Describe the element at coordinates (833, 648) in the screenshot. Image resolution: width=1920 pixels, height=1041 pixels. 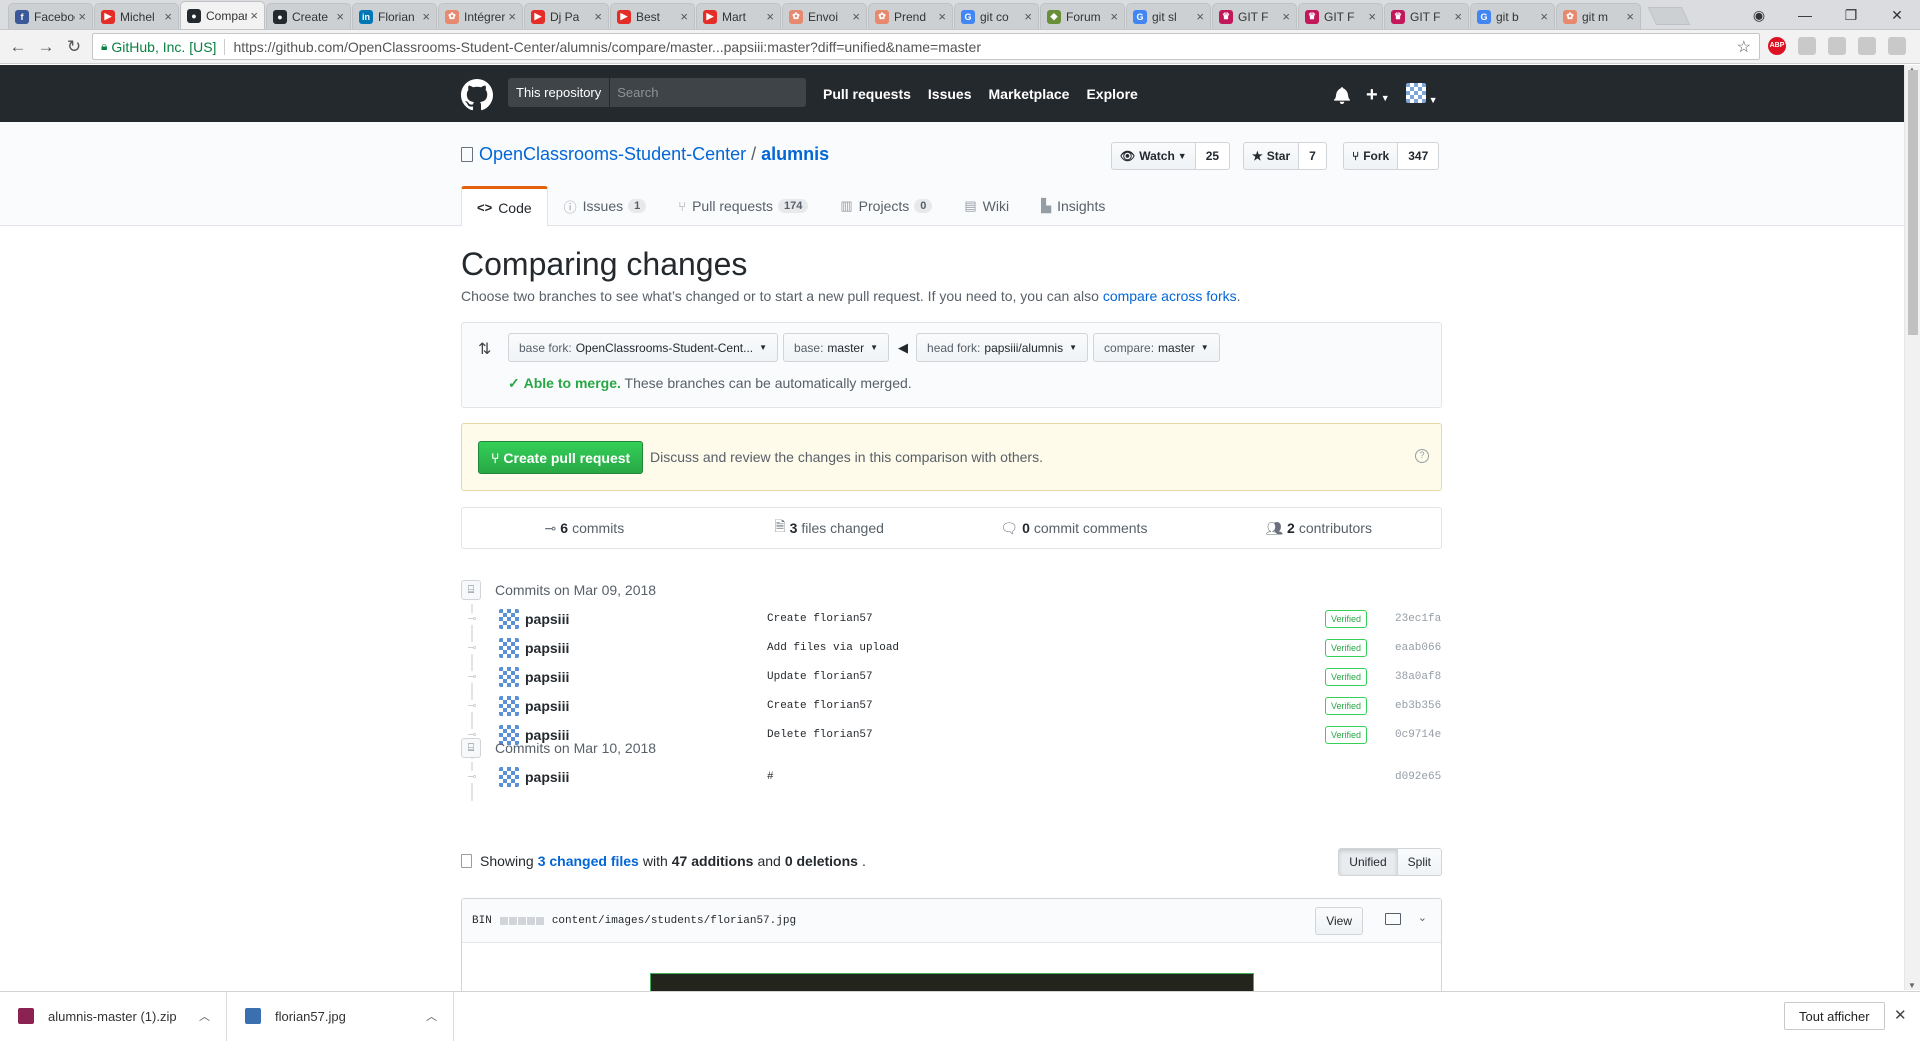
I see `commit-message: Add files via upload` at that location.